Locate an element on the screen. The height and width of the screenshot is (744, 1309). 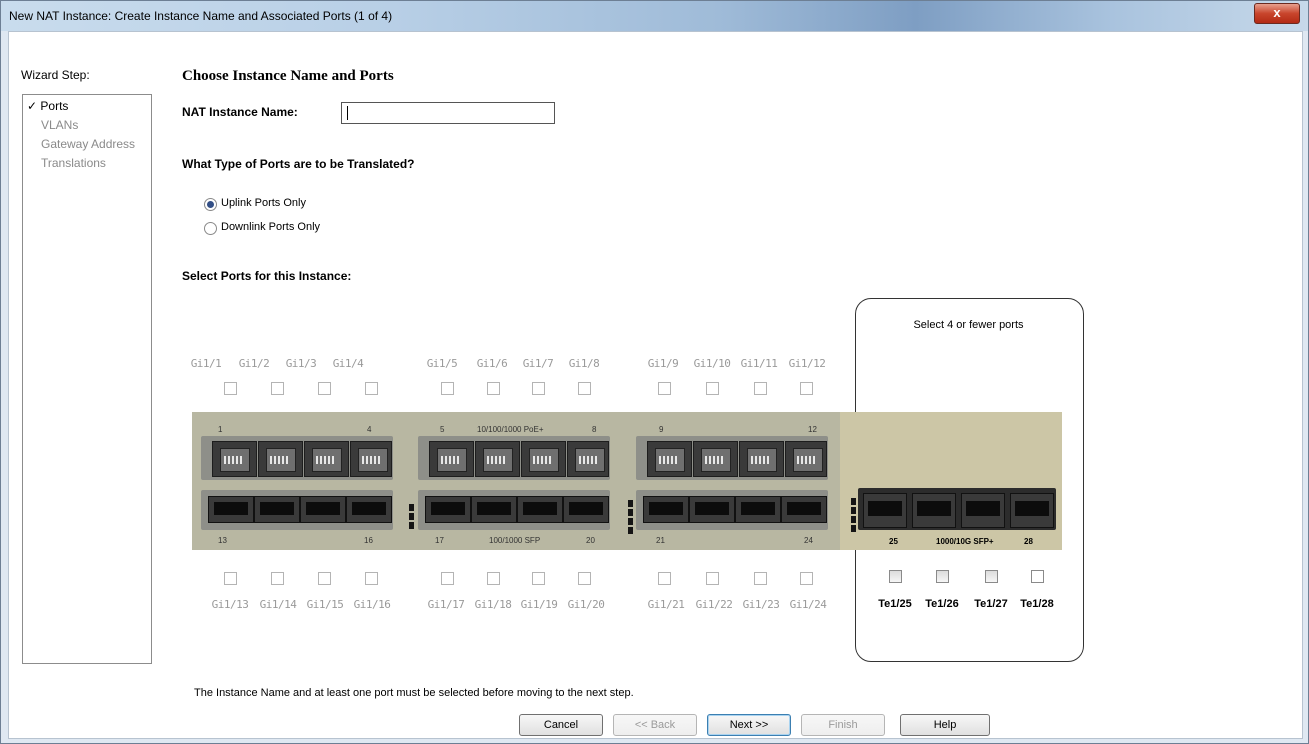
instance-name-label: NAT Instance Name: is located at coordinates (240, 112).